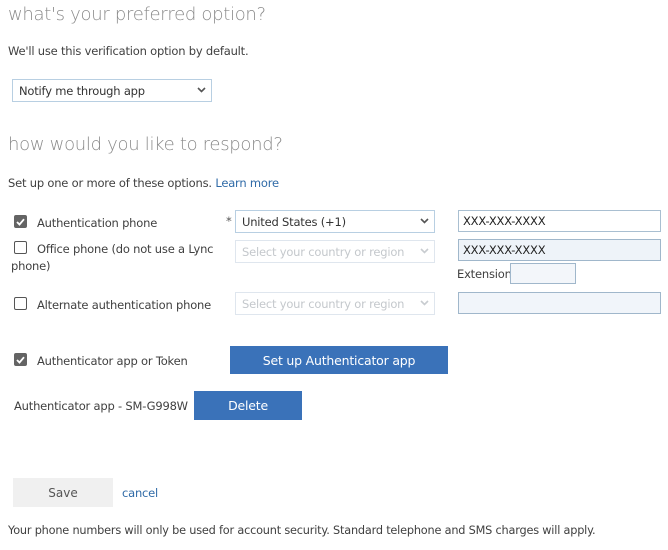 This screenshot has height=550, width=668. I want to click on alternate-phone-country-placeholder: Select your country or region, so click(323, 303).